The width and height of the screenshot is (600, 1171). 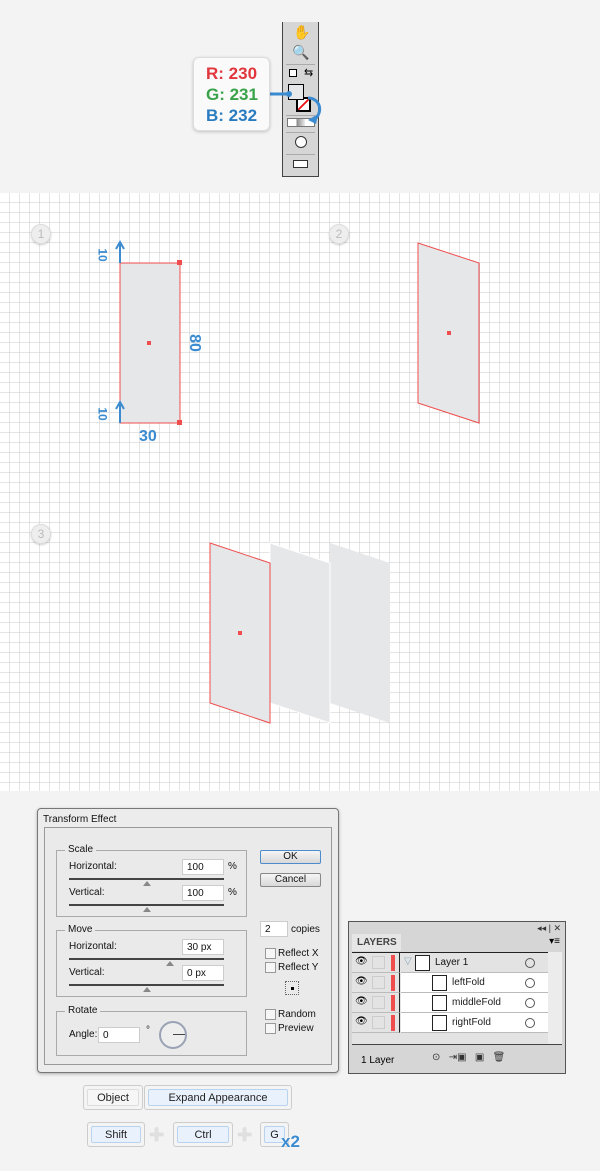 What do you see at coordinates (290, 1014) in the screenshot?
I see `random-checkbox: Random` at bounding box center [290, 1014].